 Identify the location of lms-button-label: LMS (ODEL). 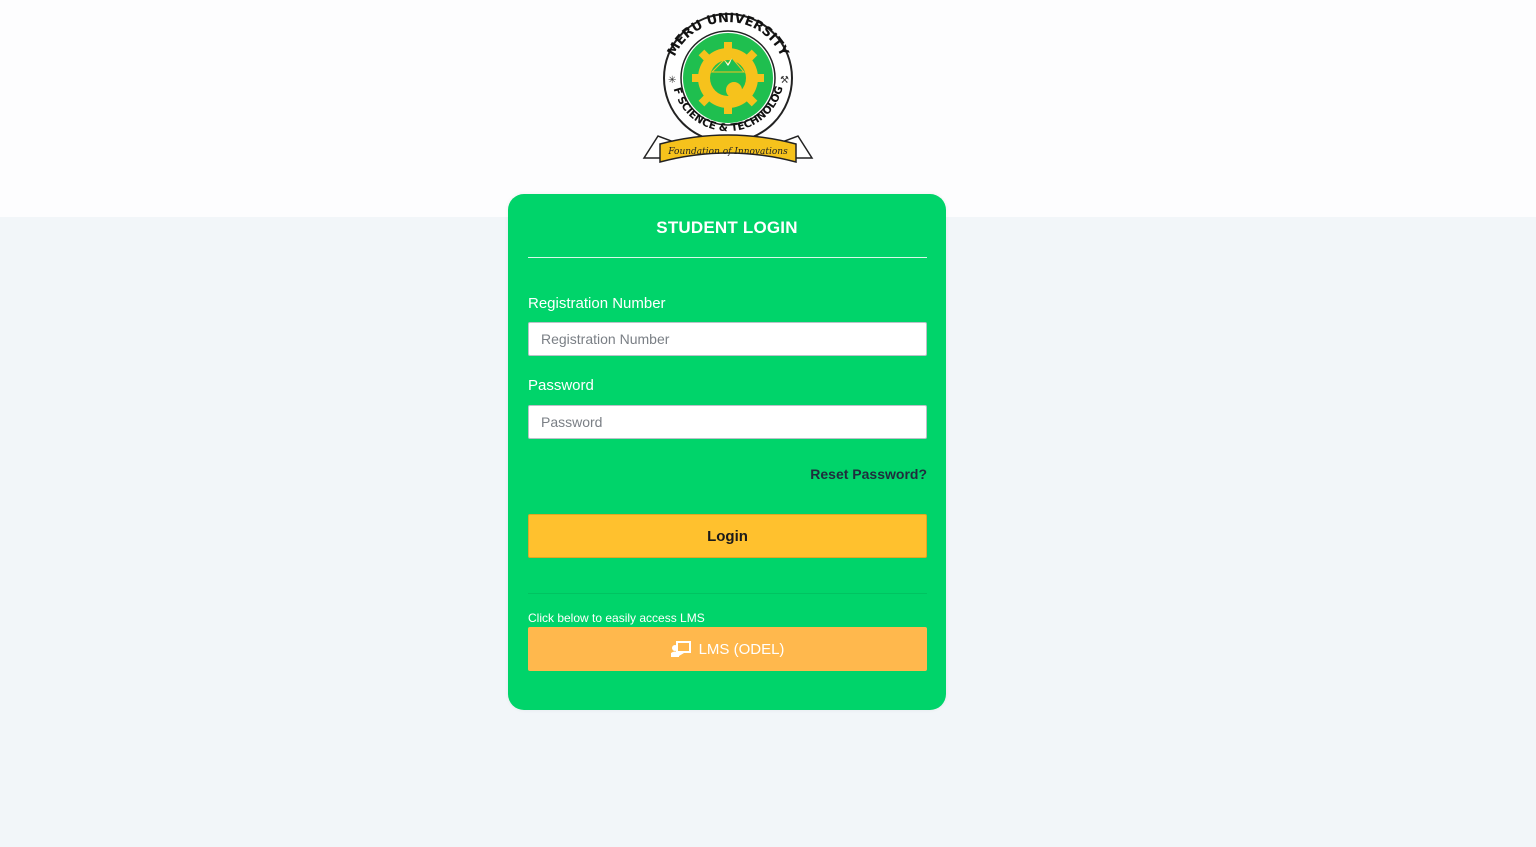
(741, 649).